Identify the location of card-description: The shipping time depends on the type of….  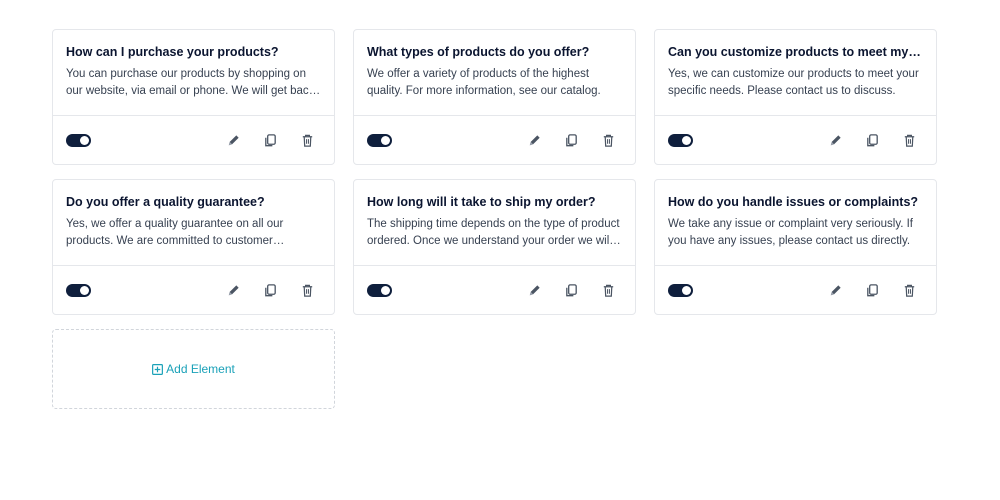
(493, 232).